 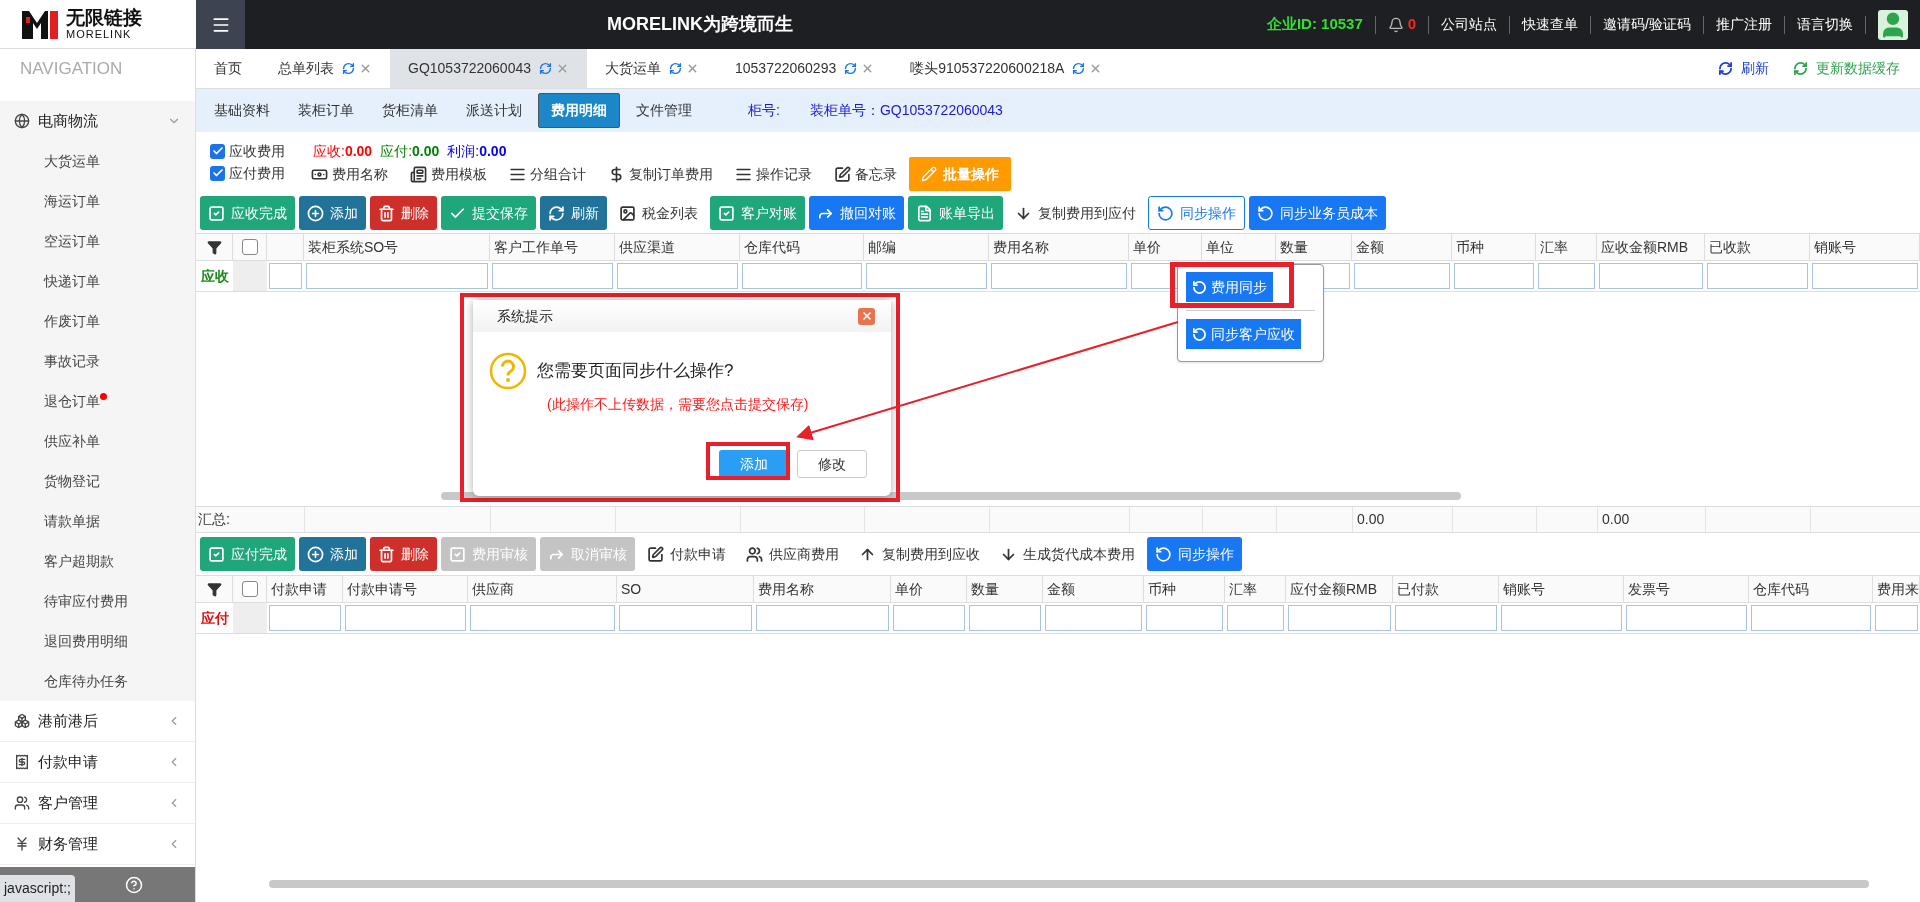 I want to click on tab-action-button: 刷新, so click(x=1743, y=68).